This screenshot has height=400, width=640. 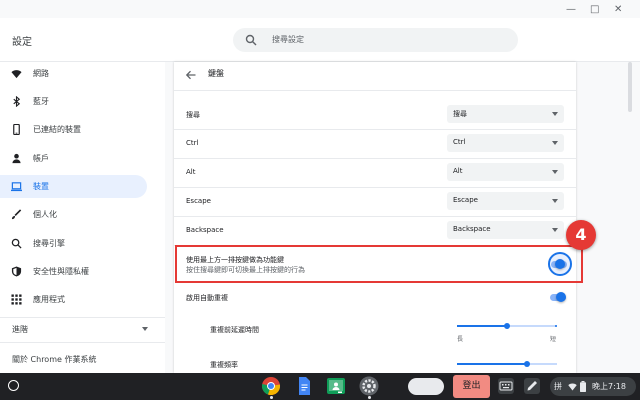 What do you see at coordinates (505, 201) in the screenshot?
I see `remap-select-escape: Escape` at bounding box center [505, 201].